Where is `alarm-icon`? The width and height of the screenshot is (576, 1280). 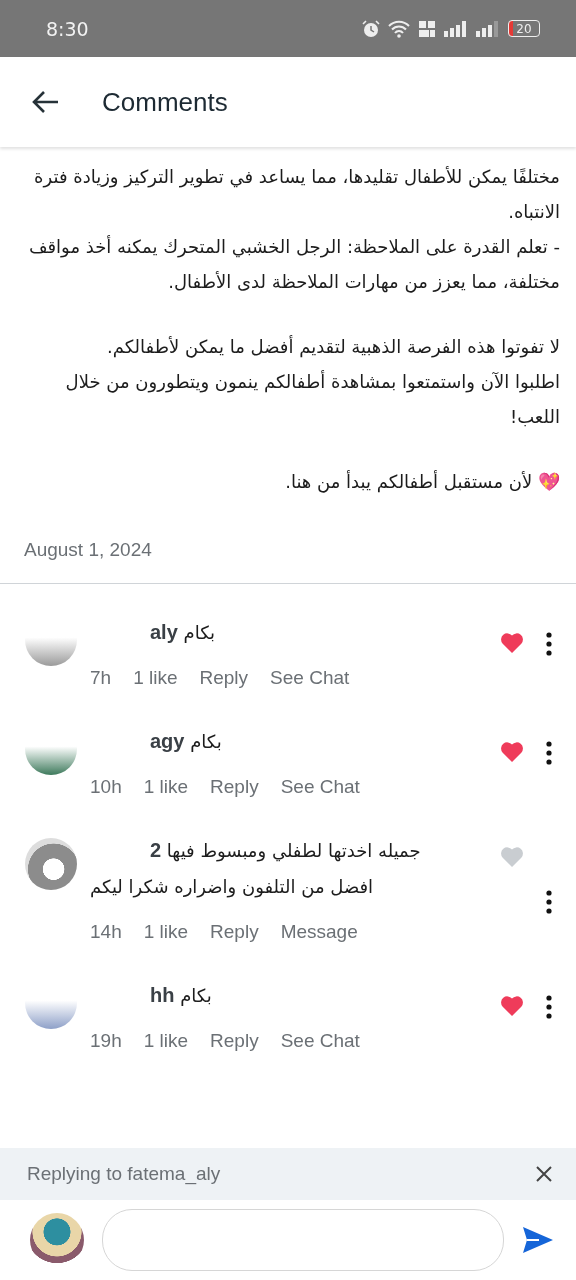
alarm-icon is located at coordinates (371, 28).